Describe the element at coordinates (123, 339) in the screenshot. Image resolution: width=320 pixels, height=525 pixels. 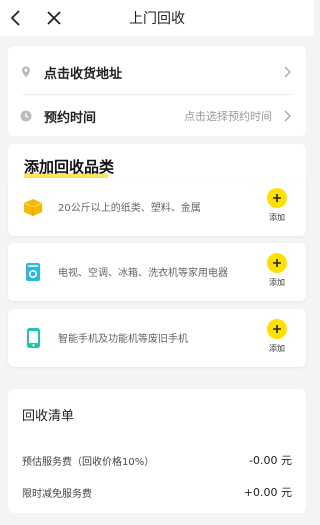
I see `category-description: 智能手机及功能机等废旧手机` at that location.